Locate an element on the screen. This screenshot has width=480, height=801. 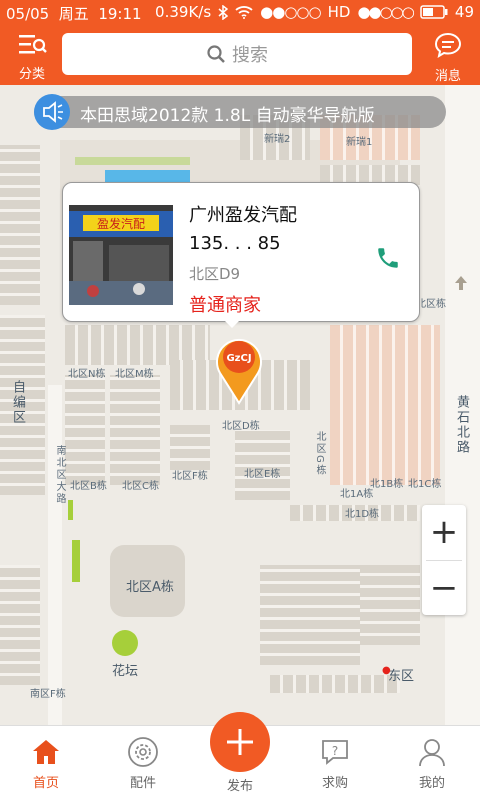
tab-home-label: 首页 is located at coordinates (45, 783).